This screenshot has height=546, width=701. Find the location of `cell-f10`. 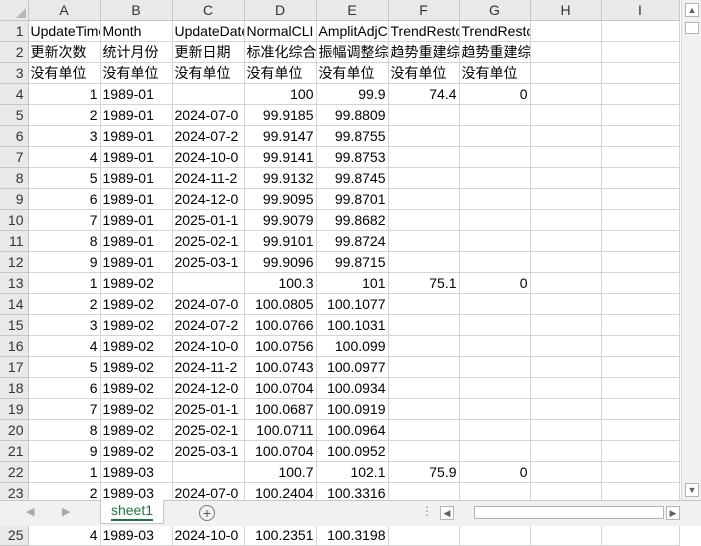

cell-f10 is located at coordinates (424, 220).